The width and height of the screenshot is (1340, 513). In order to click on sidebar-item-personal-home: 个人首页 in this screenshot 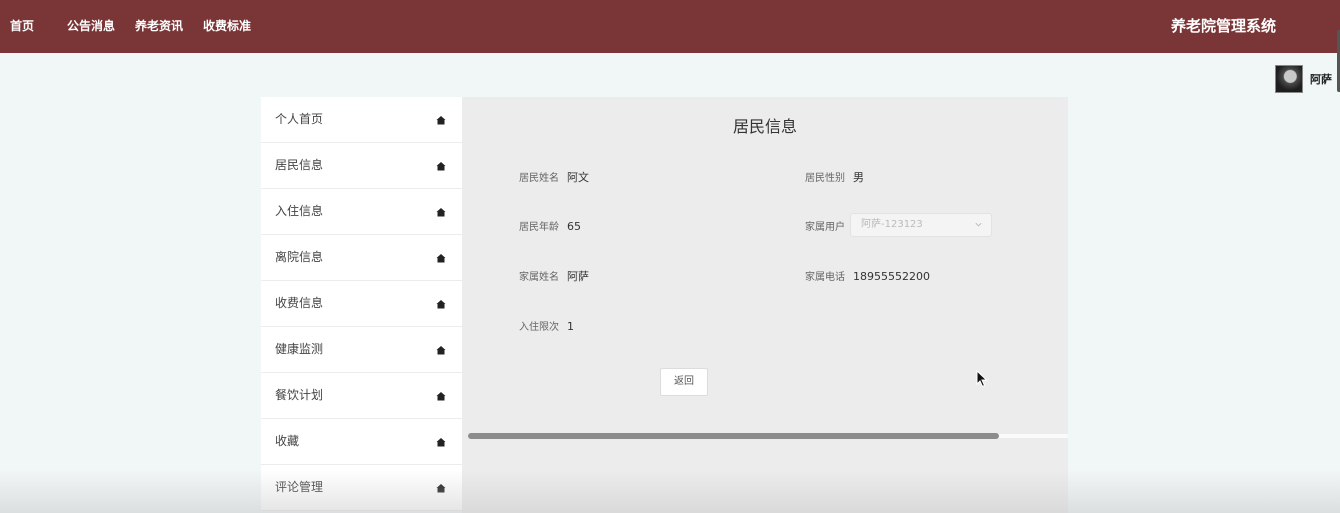, I will do `click(361, 120)`.